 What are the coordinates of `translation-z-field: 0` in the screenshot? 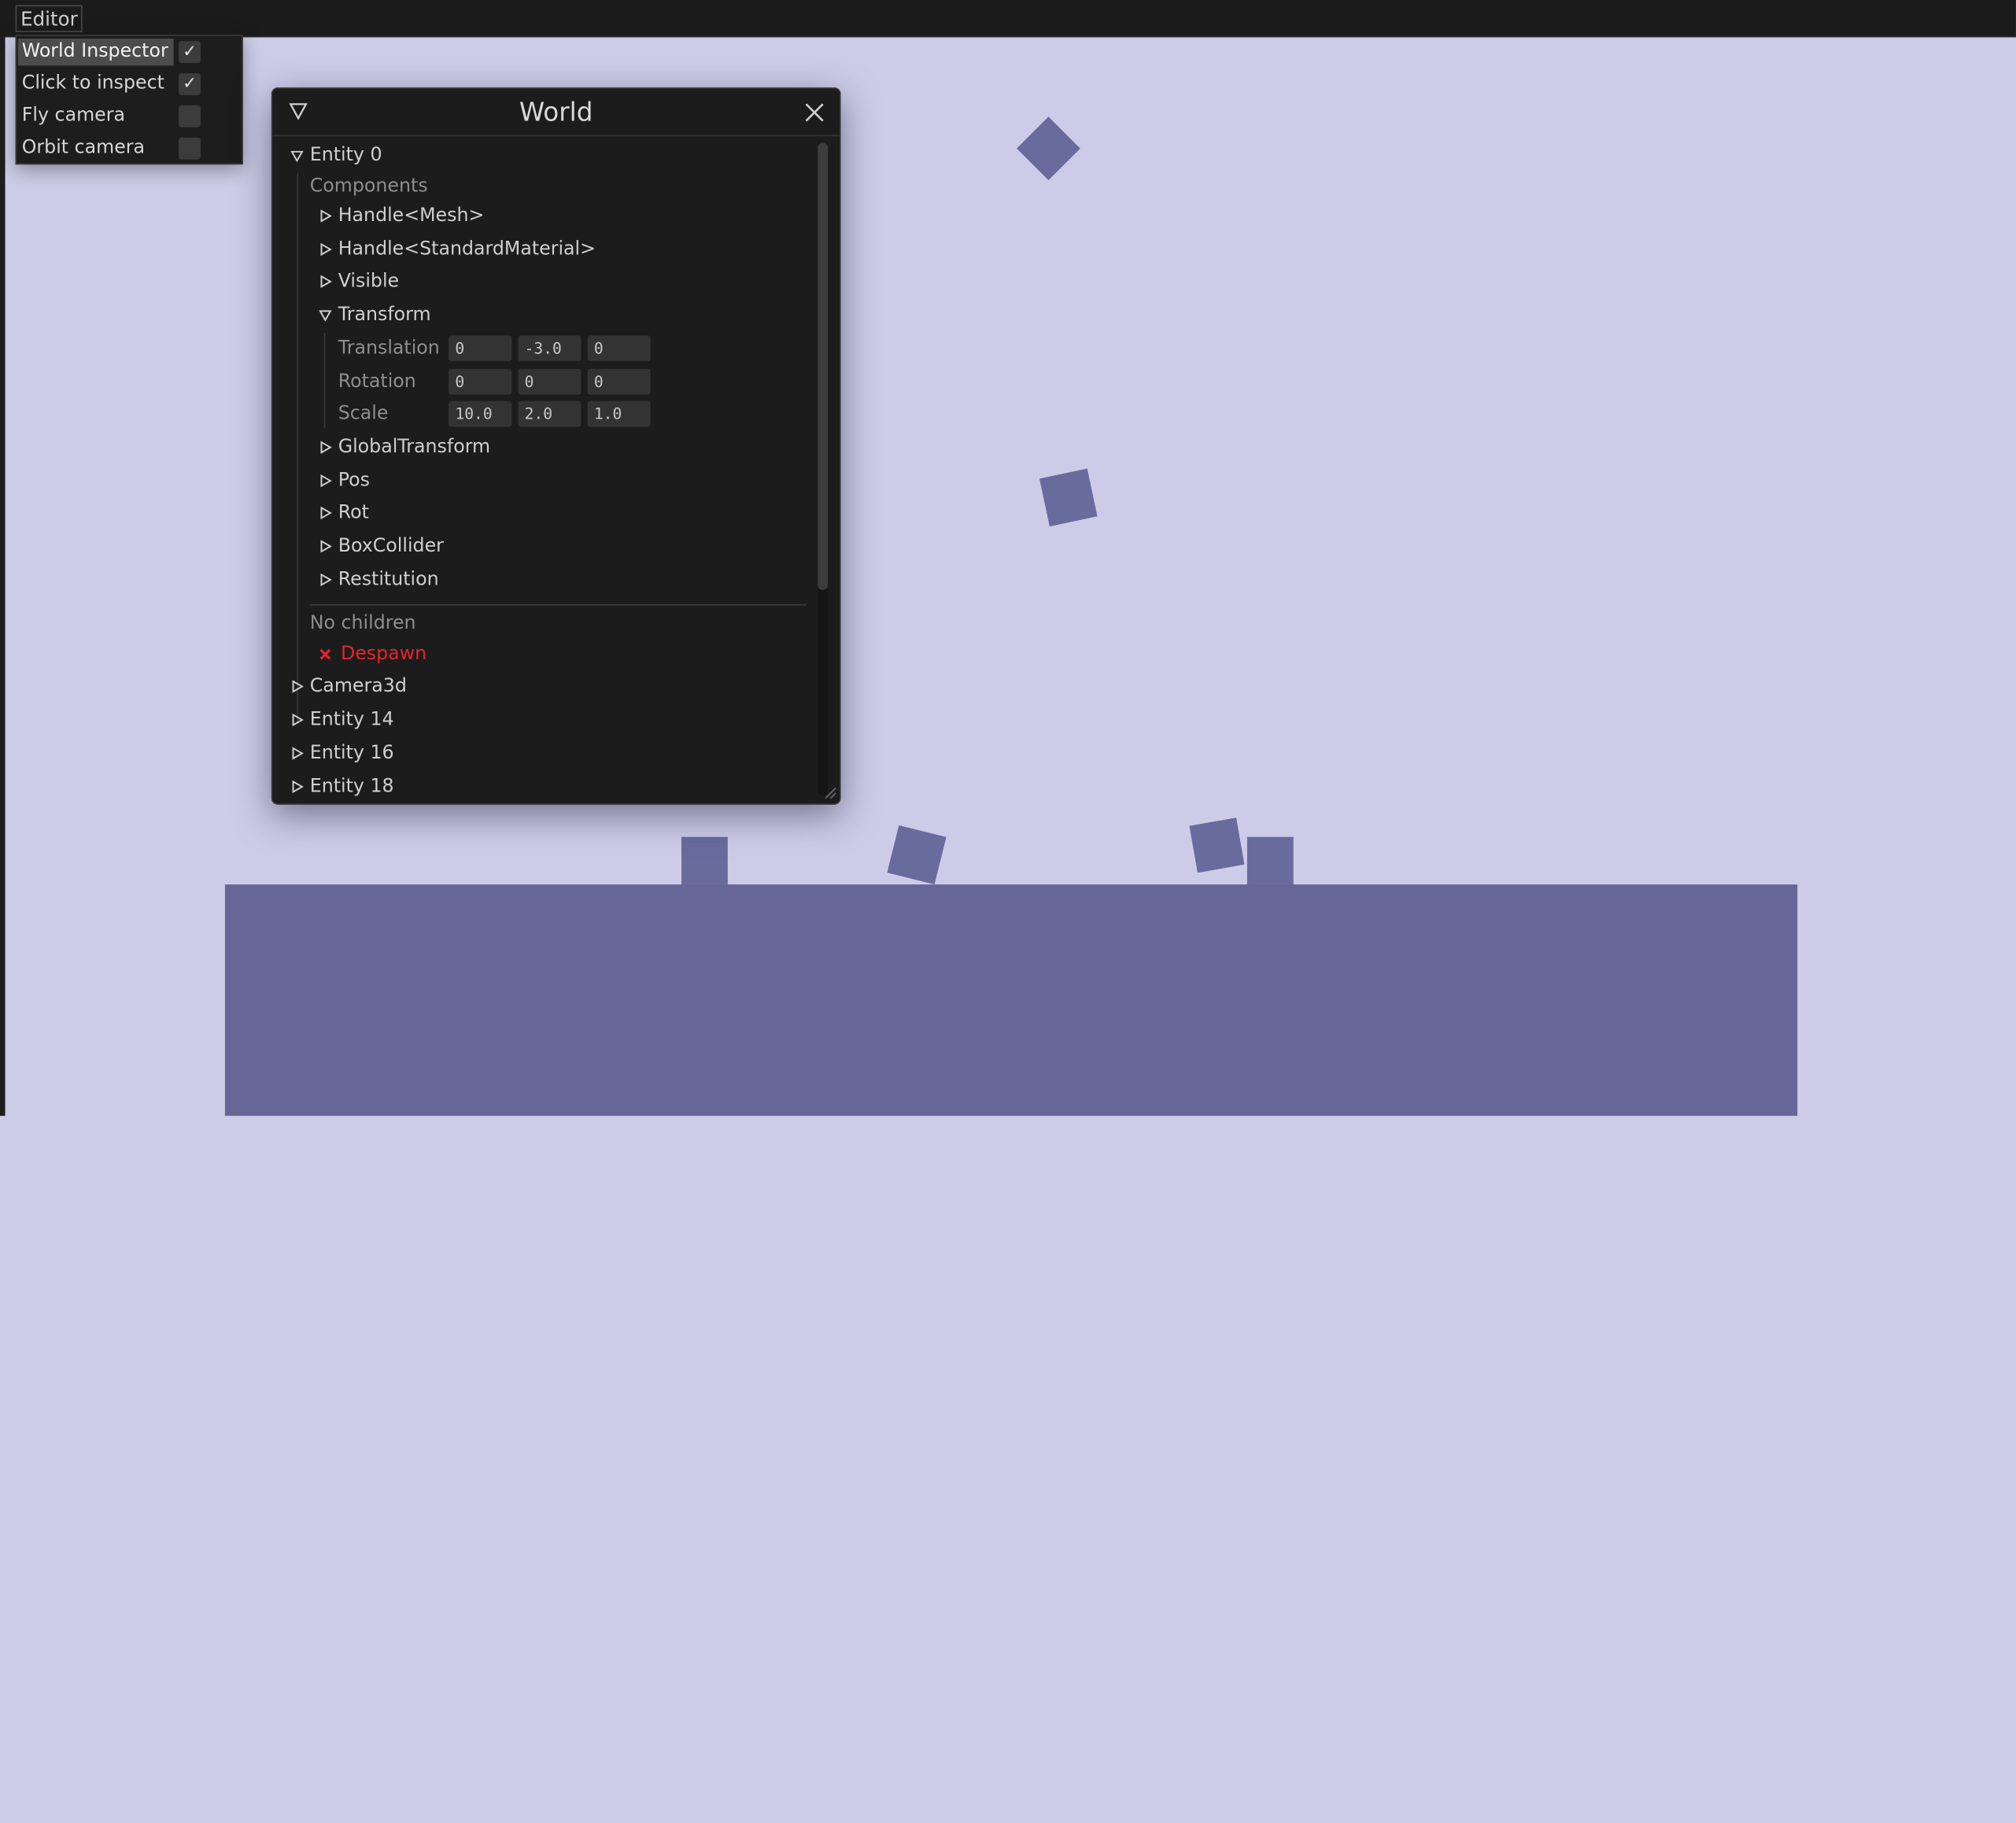 It's located at (619, 348).